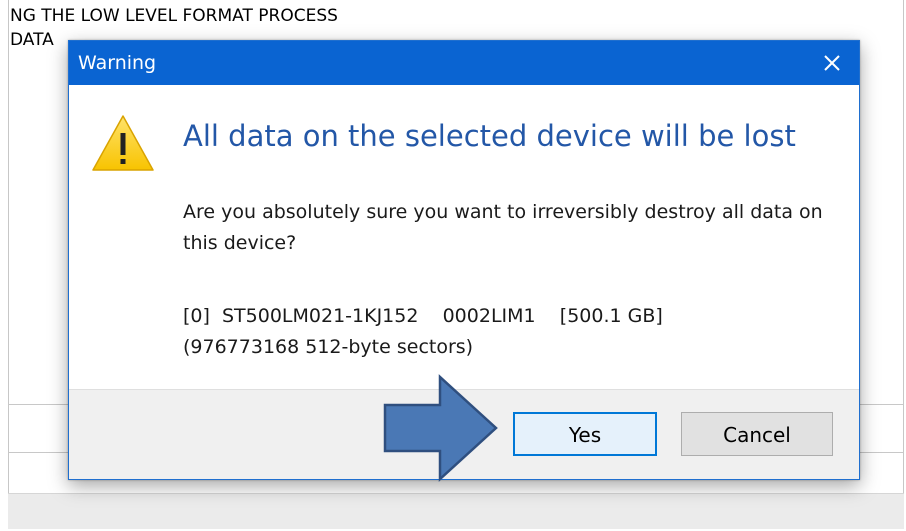  Describe the element at coordinates (456, 511) in the screenshot. I see `background-status-bar` at that location.